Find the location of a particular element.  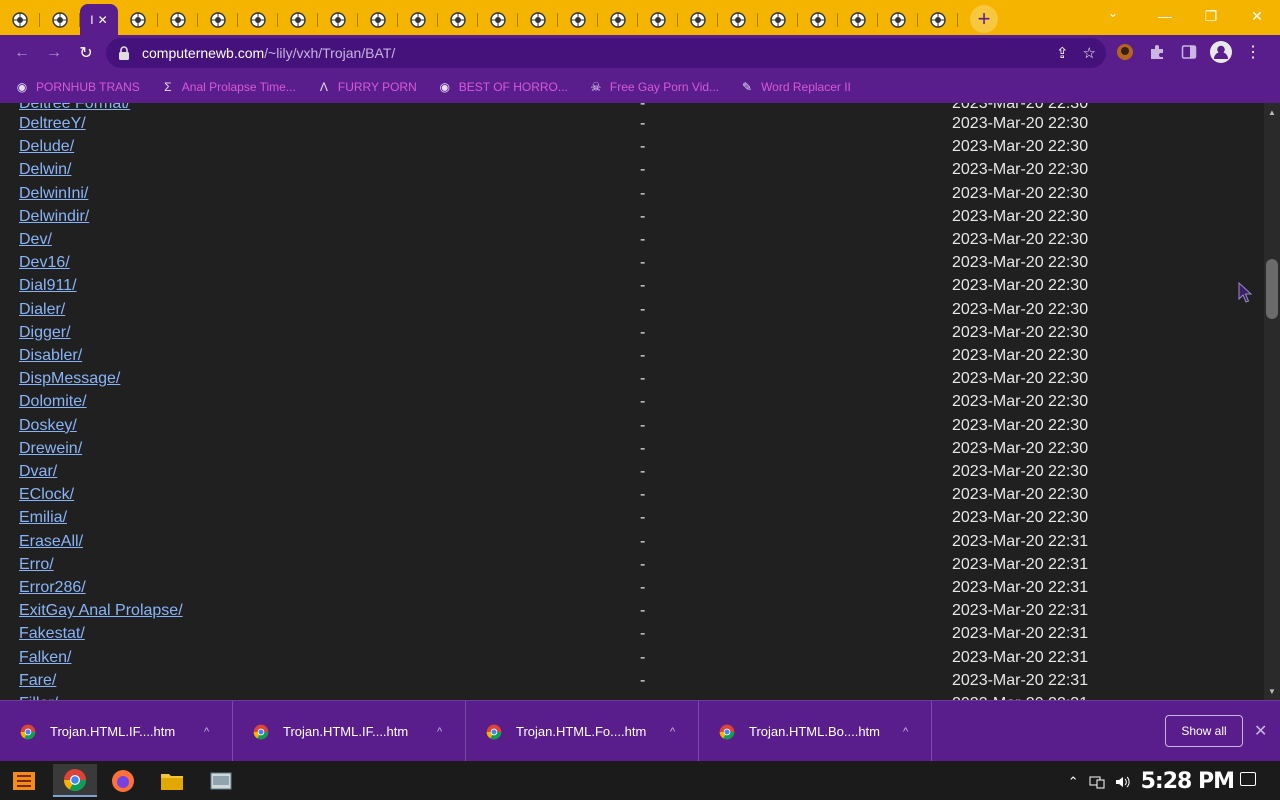

volume-icon is located at coordinates (1123, 782).